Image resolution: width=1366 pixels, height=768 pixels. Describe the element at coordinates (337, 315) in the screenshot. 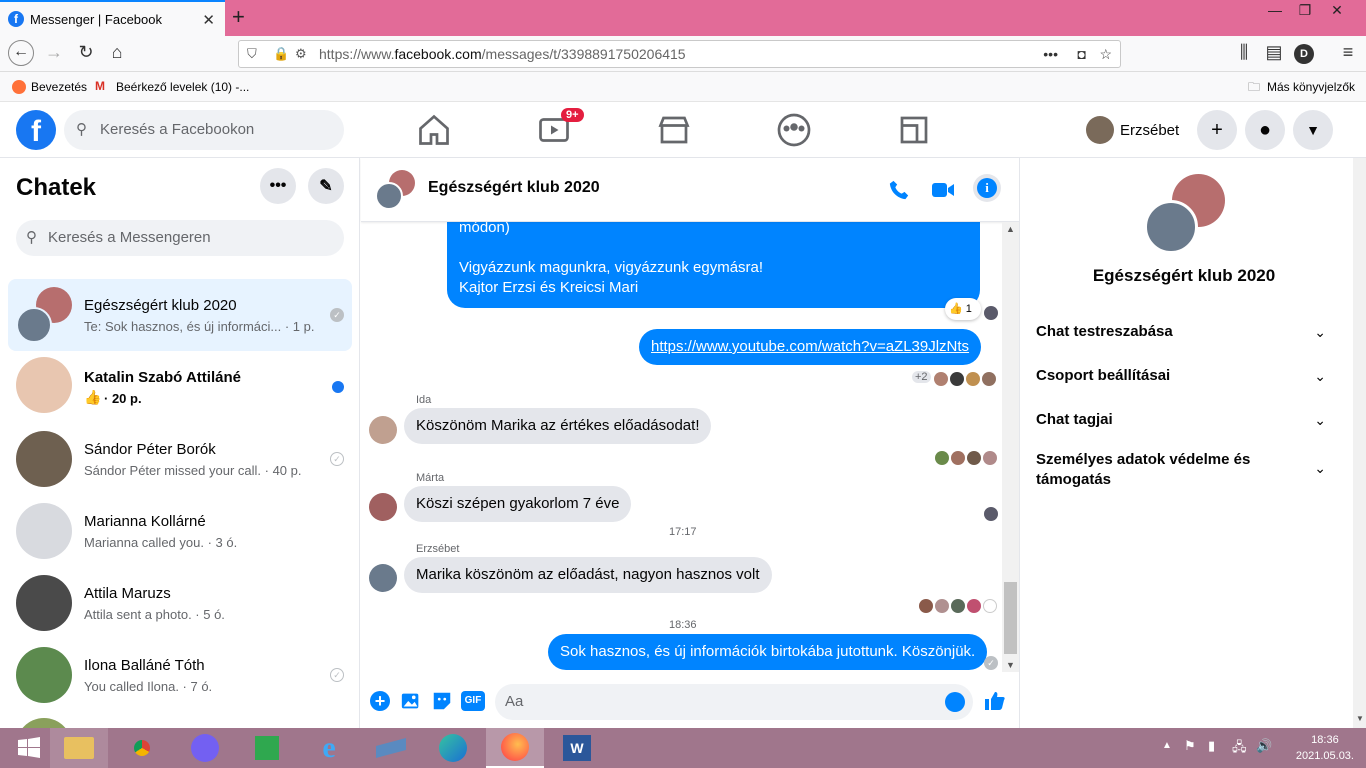

I see `sent-check-icon: ✓` at that location.